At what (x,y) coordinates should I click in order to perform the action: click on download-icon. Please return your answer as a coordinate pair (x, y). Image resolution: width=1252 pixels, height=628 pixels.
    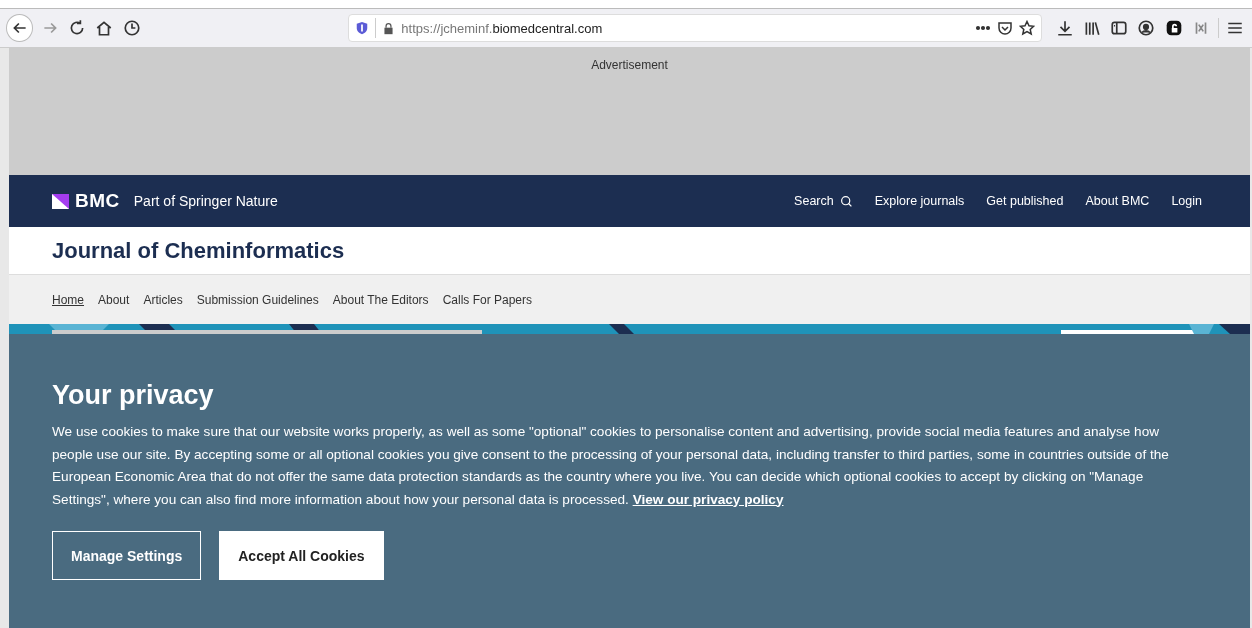
    Looking at the image, I should click on (1064, 28).